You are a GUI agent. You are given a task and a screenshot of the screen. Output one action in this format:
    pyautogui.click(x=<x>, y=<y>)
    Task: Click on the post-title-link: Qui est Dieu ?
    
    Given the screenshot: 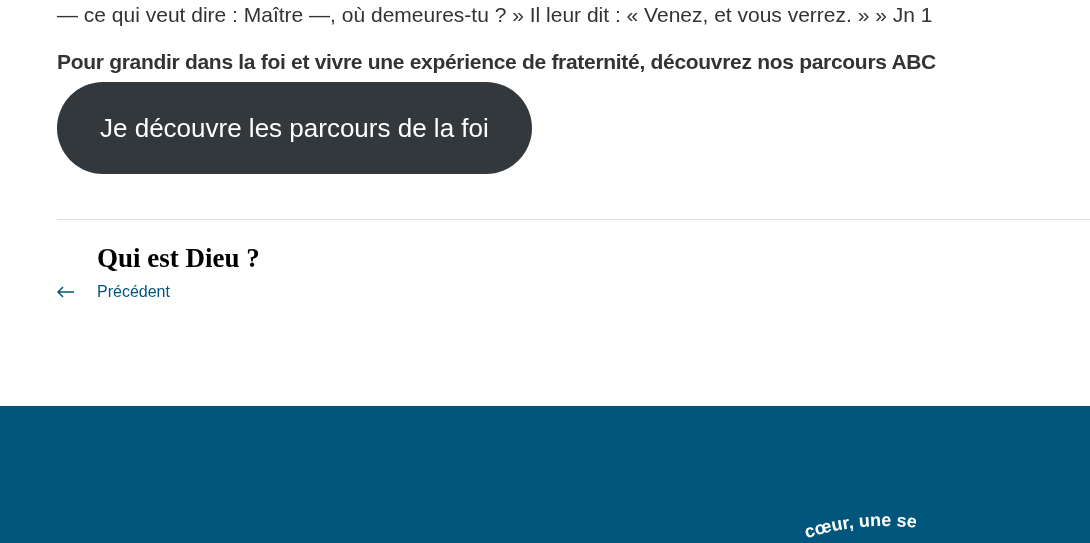 What is the action you would take?
    pyautogui.click(x=178, y=258)
    